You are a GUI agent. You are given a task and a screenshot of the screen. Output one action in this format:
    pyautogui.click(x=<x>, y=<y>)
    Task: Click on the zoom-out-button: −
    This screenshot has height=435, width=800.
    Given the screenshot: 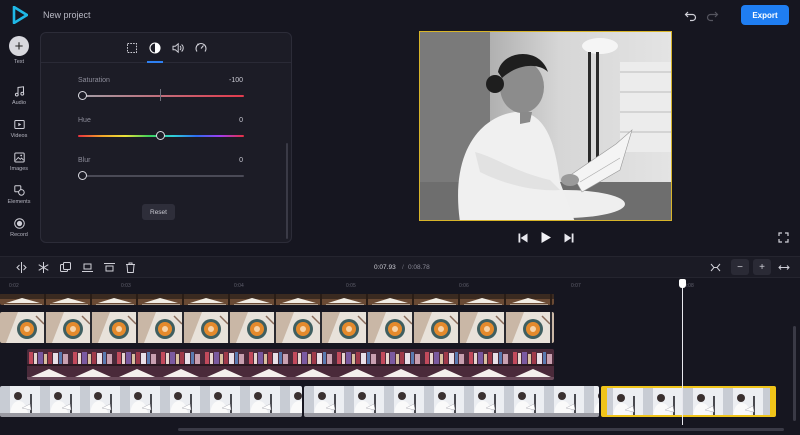 What is the action you would take?
    pyautogui.click(x=740, y=267)
    